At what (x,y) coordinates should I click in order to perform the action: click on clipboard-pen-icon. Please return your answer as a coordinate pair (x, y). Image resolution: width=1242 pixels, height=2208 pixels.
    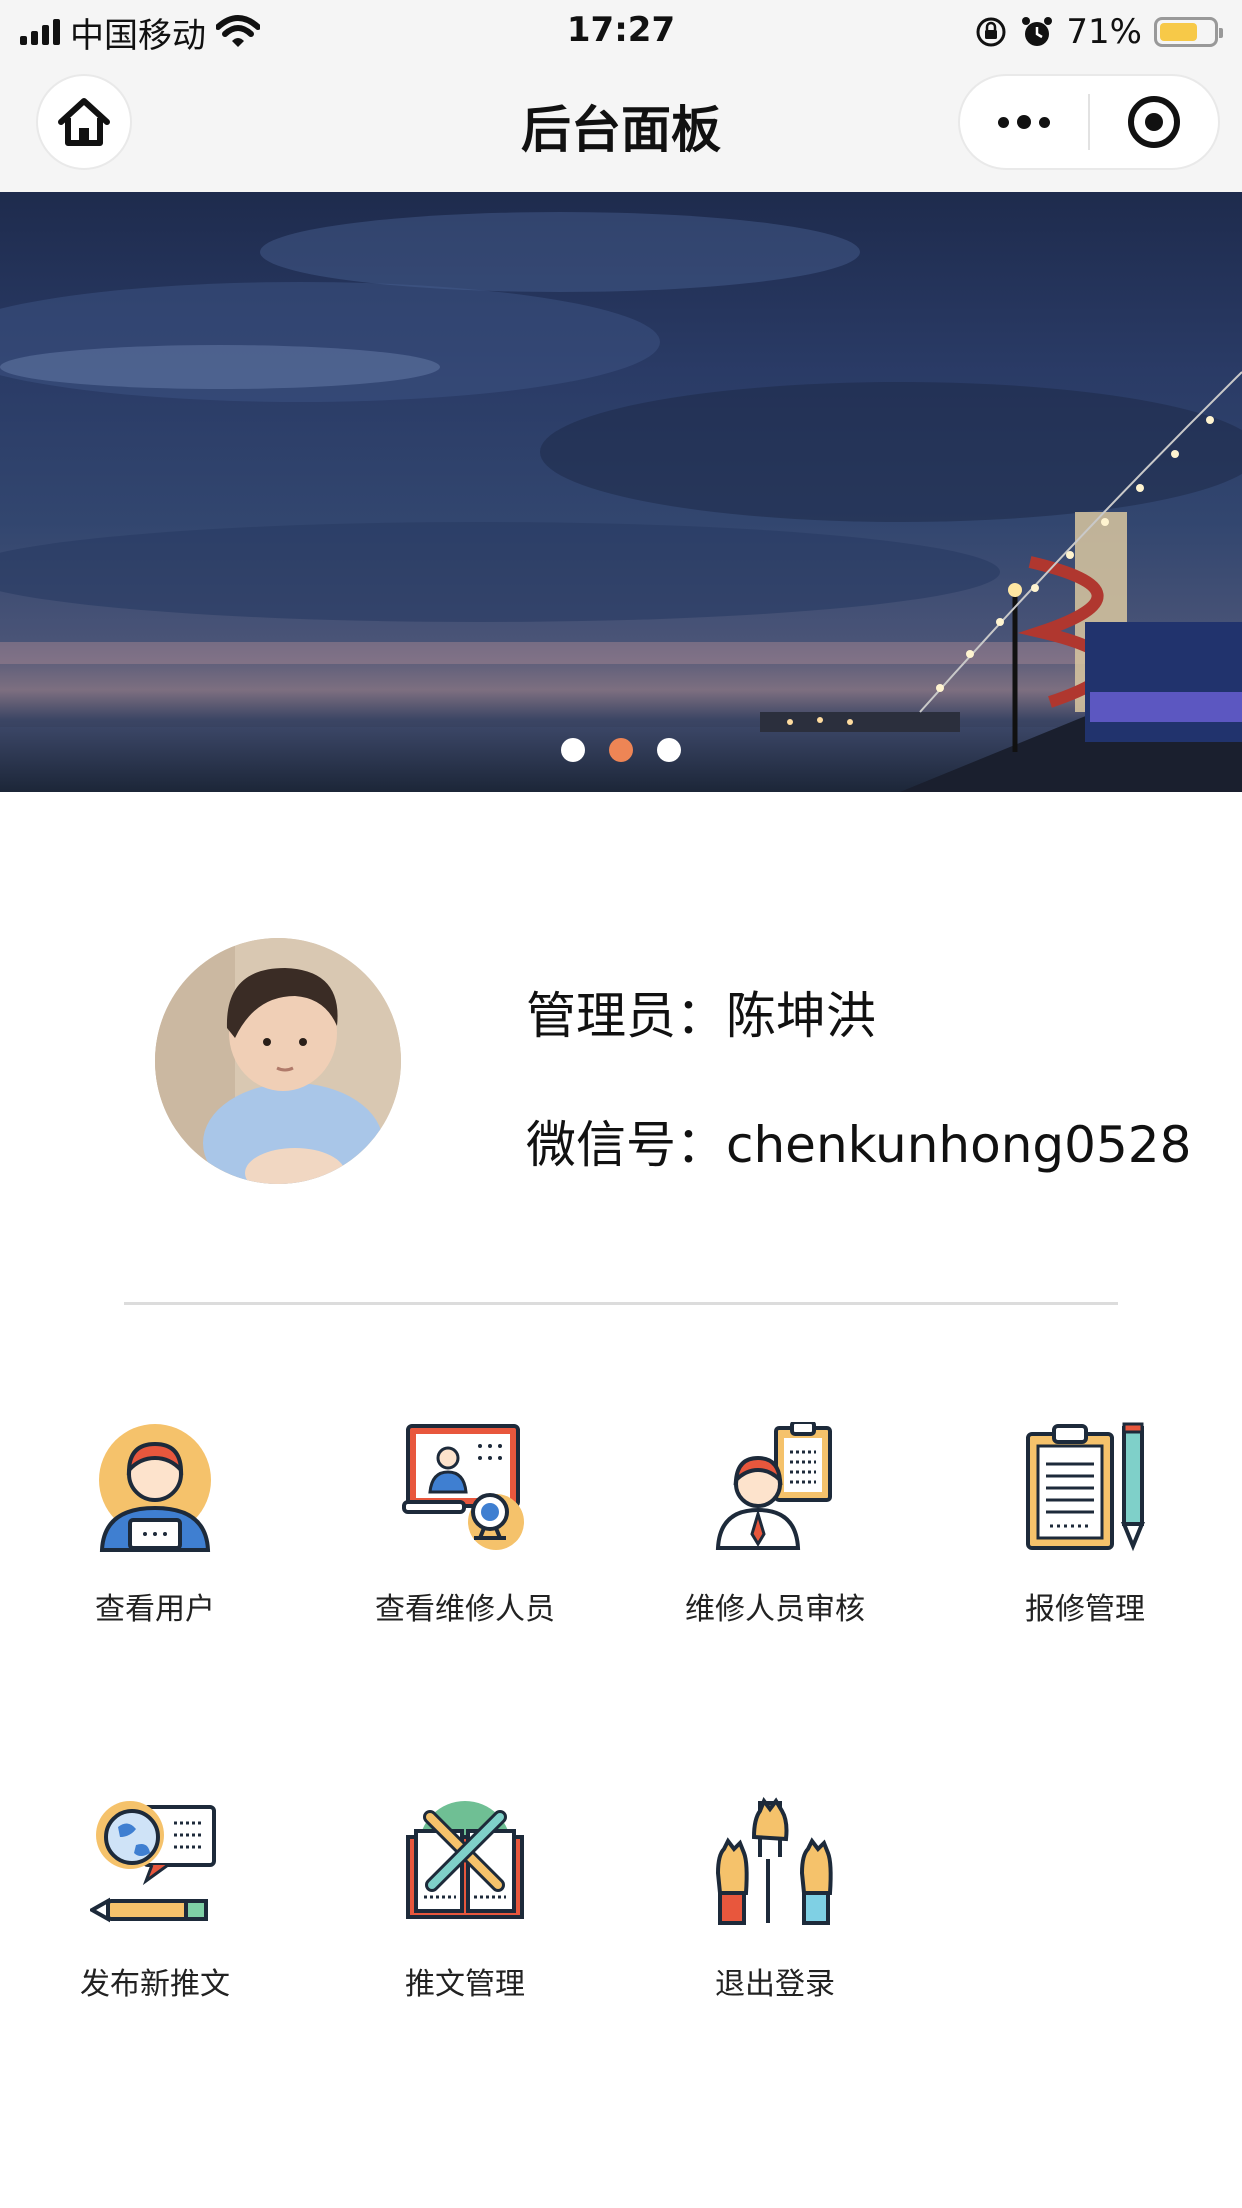
    Looking at the image, I should click on (1085, 1487).